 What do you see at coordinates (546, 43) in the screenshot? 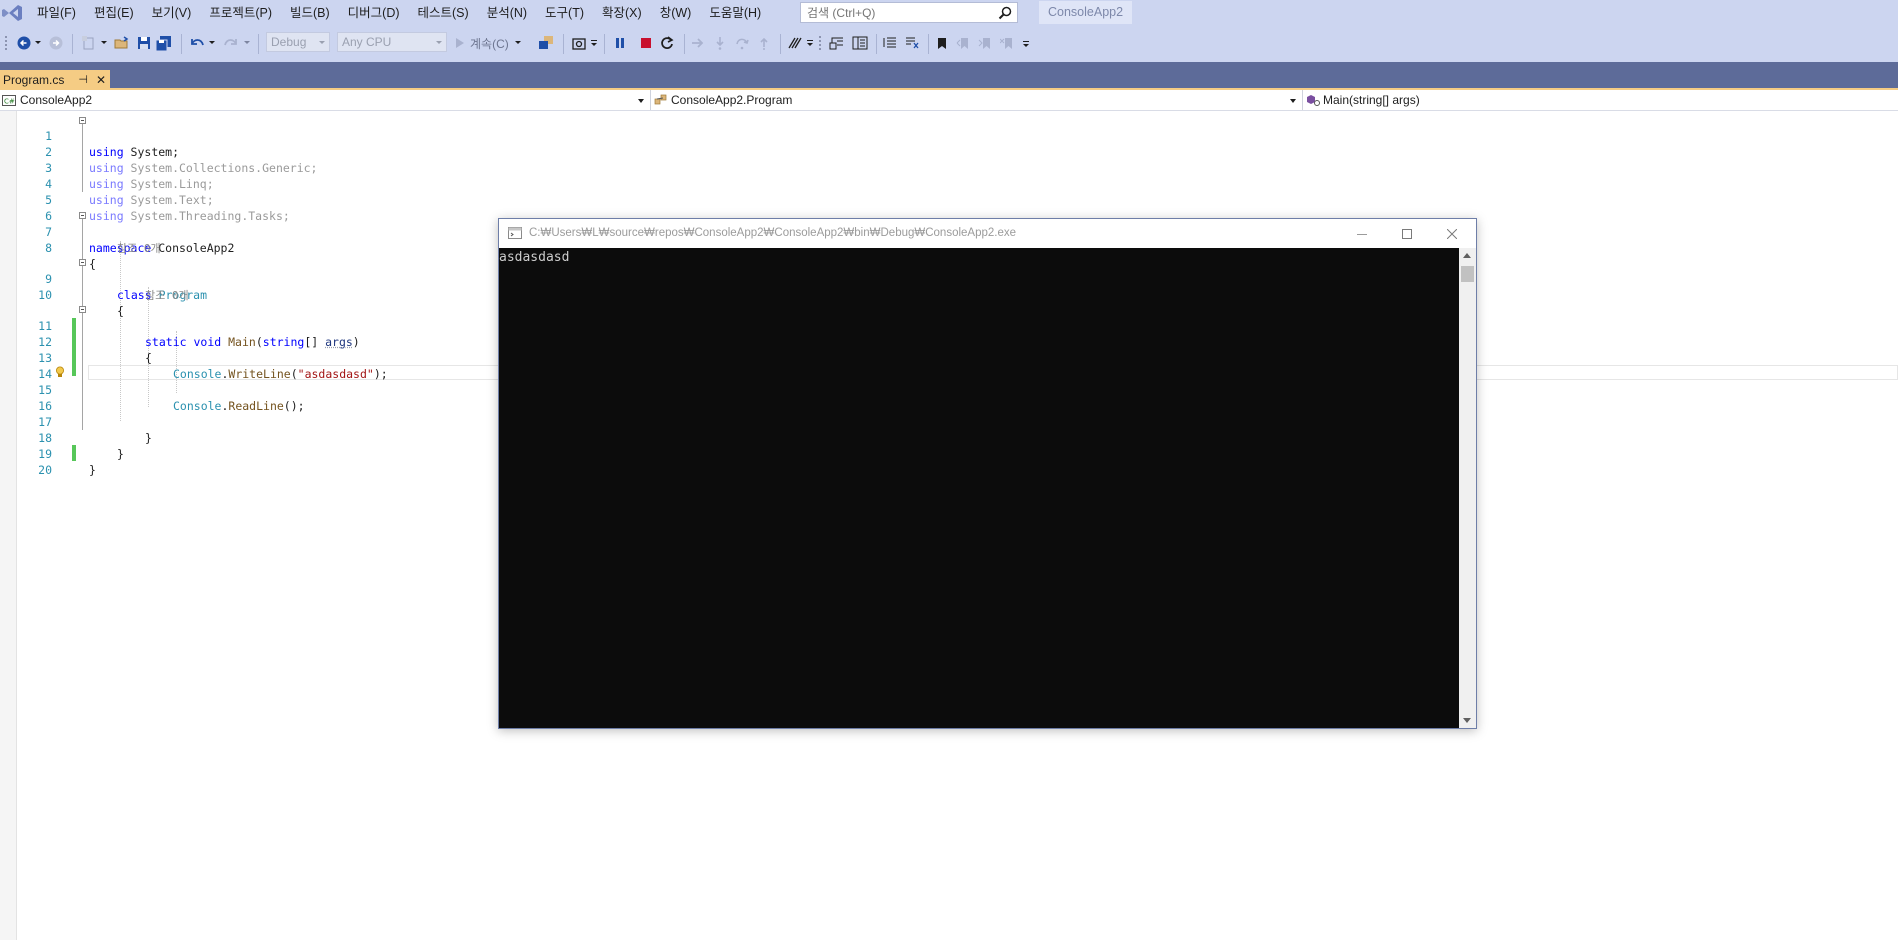
I see `attach-to-process-icon` at bounding box center [546, 43].